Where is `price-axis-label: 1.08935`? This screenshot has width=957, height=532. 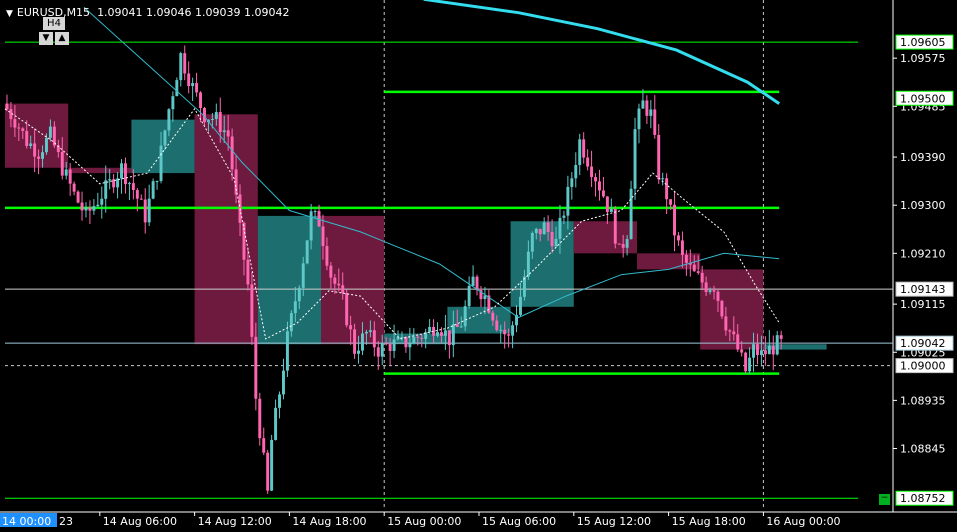
price-axis-label: 1.08935 is located at coordinates (923, 400).